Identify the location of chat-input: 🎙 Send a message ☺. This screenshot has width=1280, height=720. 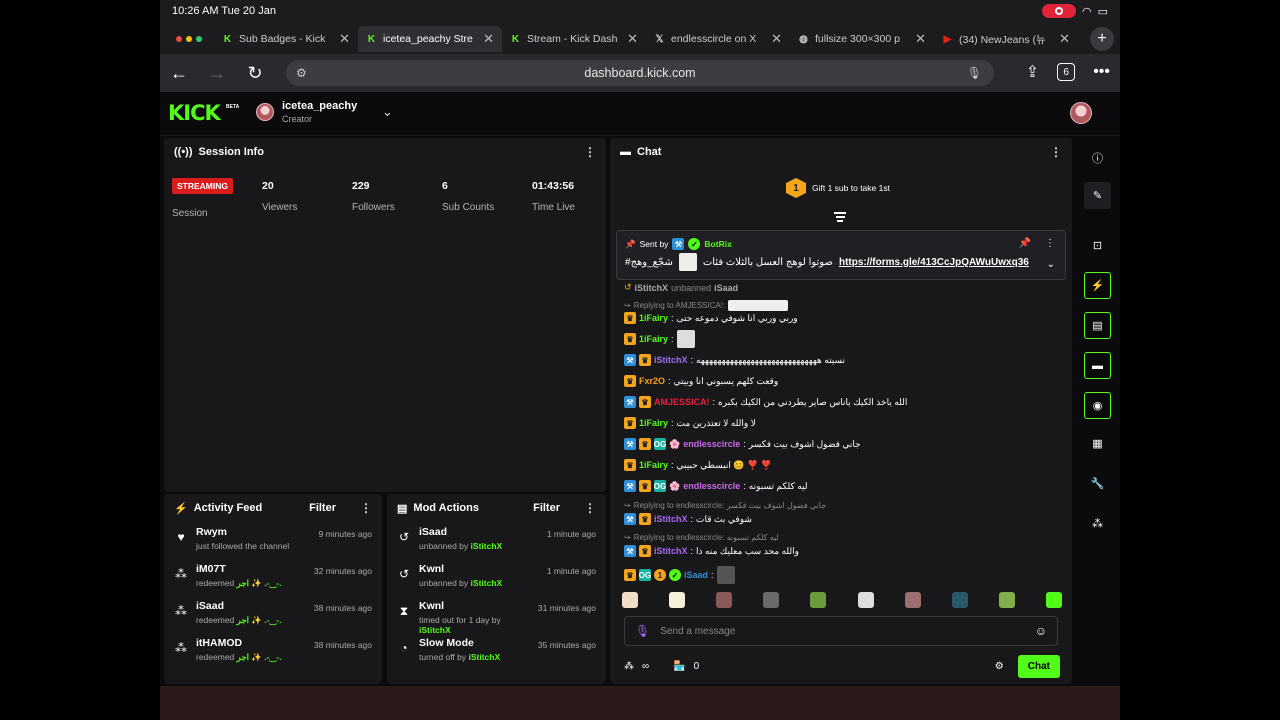
(841, 631).